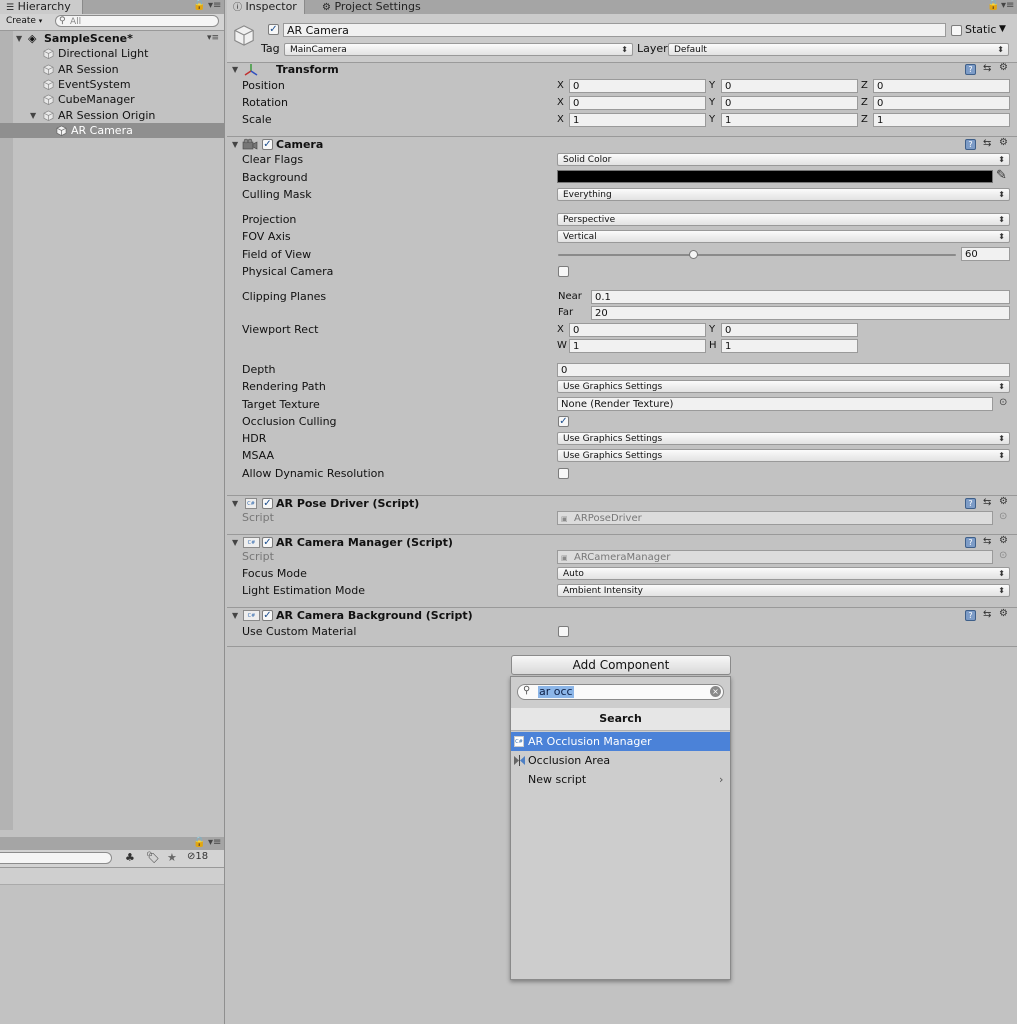 This screenshot has width=1017, height=1024. Describe the element at coordinates (621, 665) in the screenshot. I see `add-component-button: Add Component` at that location.